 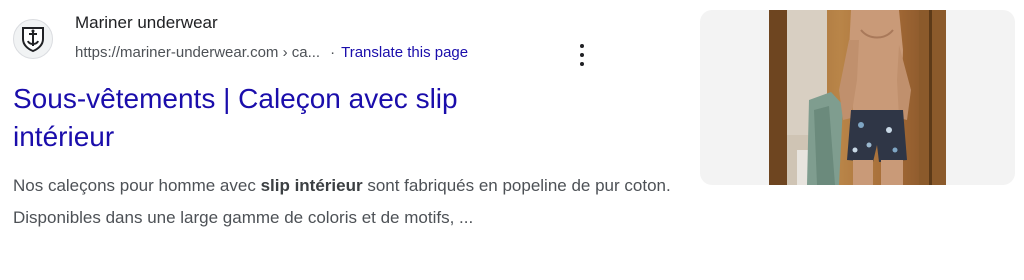 I want to click on site-name: Mariner underwear, so click(x=146, y=23).